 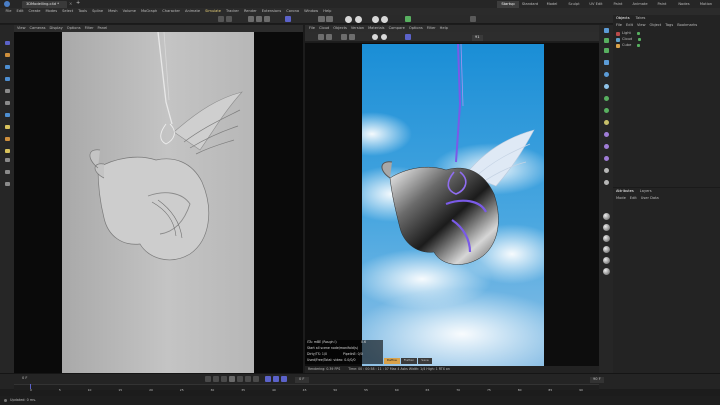 What do you see at coordinates (68, 11) in the screenshot?
I see `menu-select: Select` at bounding box center [68, 11].